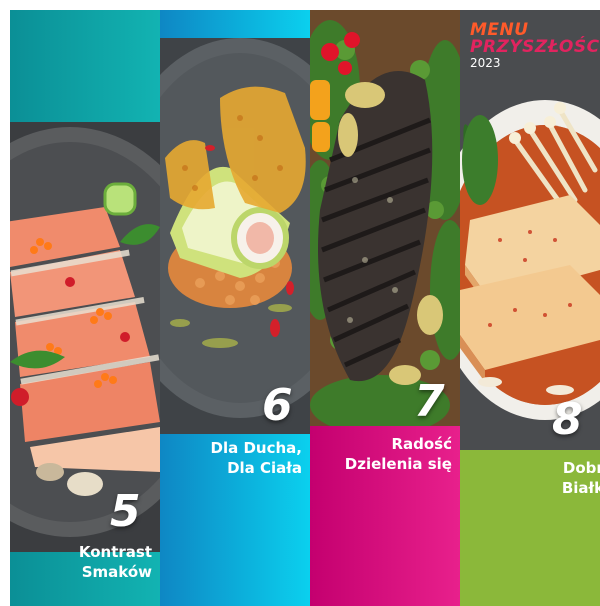  Describe the element at coordinates (116, 572) in the screenshot. I see `panel-title-5-line2: Smaków` at that location.